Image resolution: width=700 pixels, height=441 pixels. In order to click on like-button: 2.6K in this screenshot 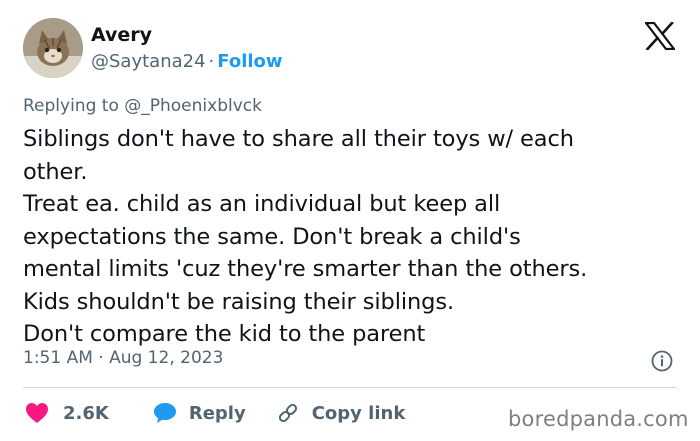, I will do `click(67, 413)`.